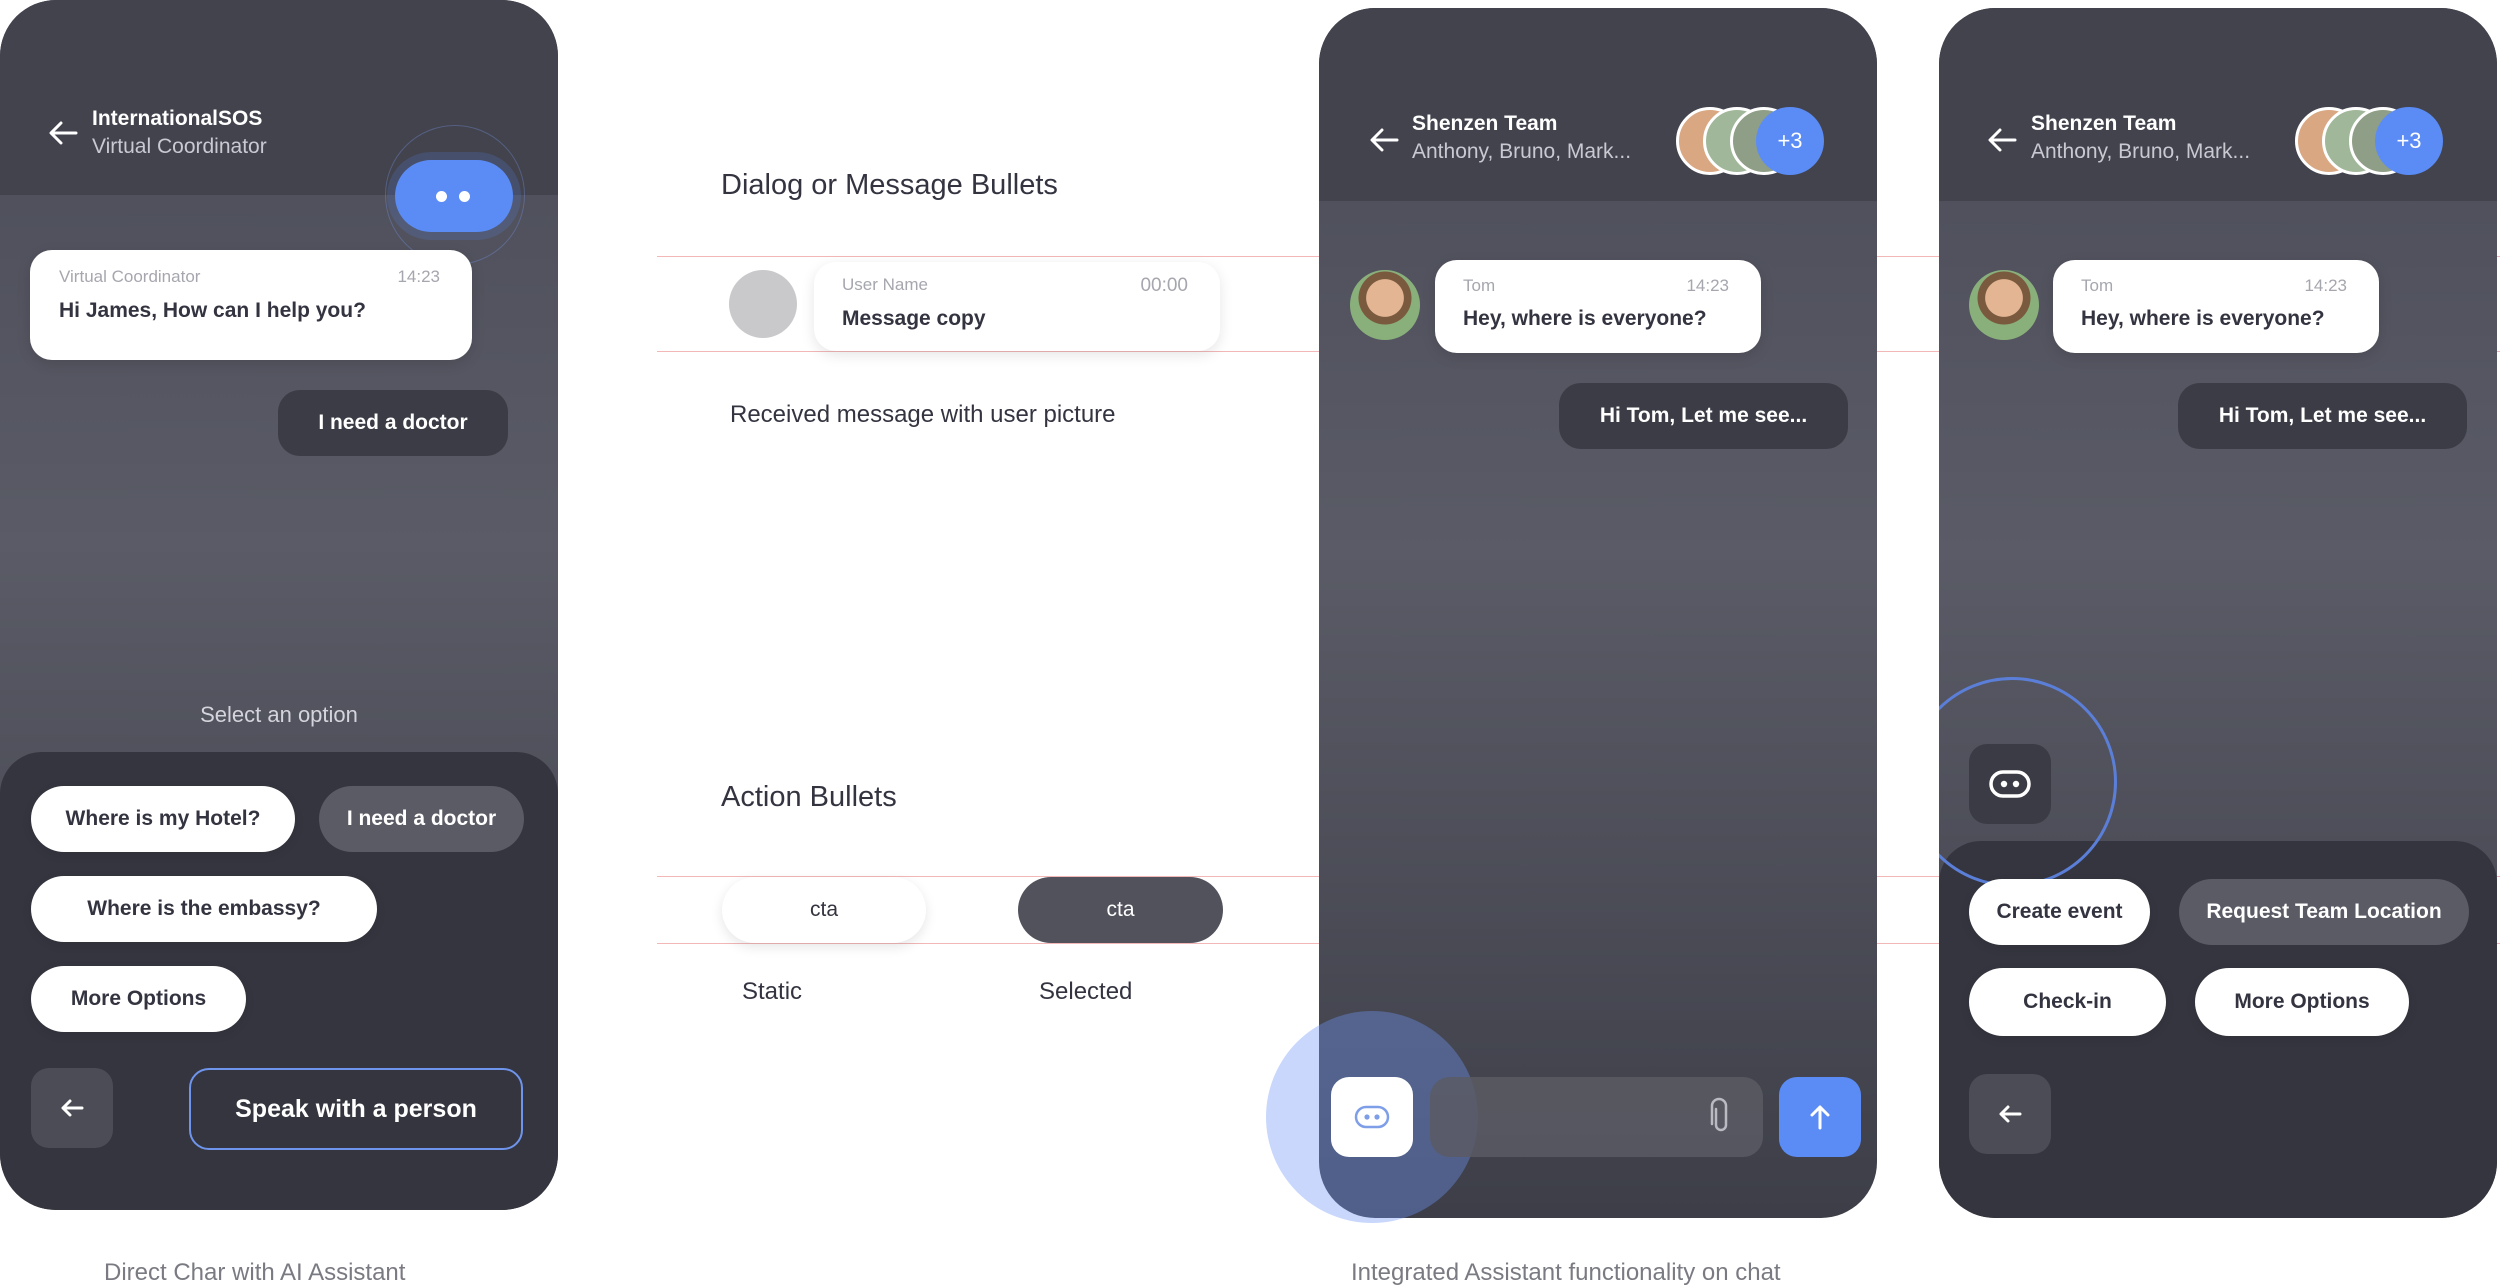 This screenshot has width=2500, height=1287. I want to click on sample-text: Message copy, so click(914, 318).